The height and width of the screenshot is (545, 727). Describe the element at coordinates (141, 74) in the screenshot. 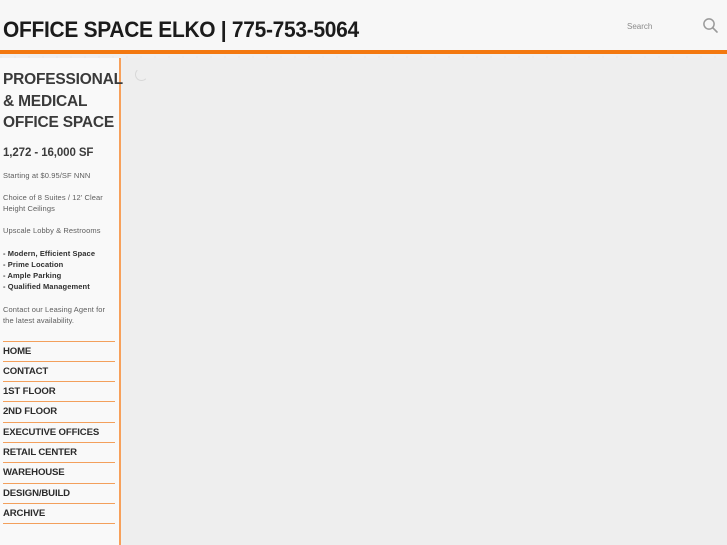

I see `loading-spinner-icon` at that location.